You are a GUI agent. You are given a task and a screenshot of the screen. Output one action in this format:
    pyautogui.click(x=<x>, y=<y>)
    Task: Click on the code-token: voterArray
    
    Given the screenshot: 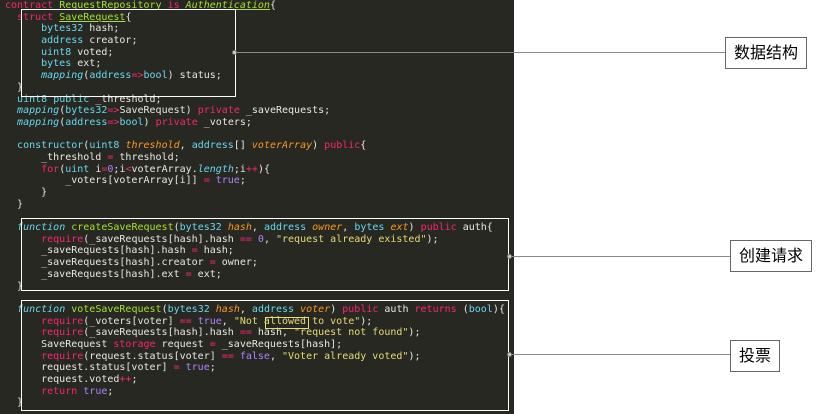 What is the action you would take?
    pyautogui.click(x=282, y=146)
    